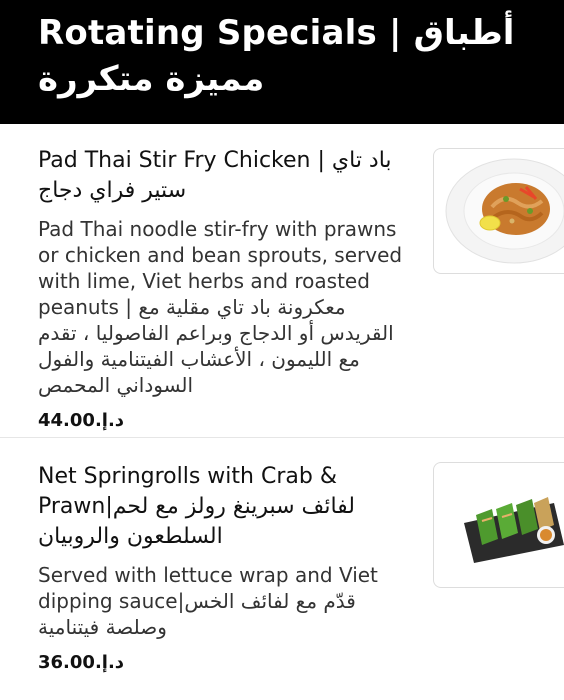  Describe the element at coordinates (504, 211) in the screenshot. I see `pad-thai-dish-photo` at that location.